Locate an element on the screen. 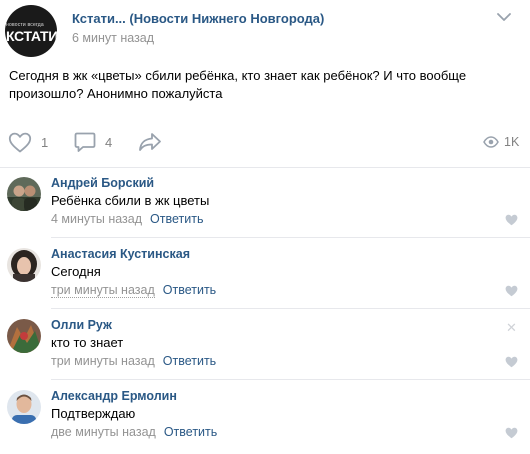 This screenshot has height=454, width=530. logo-big-text: КСТАТИ. is located at coordinates (31, 36).